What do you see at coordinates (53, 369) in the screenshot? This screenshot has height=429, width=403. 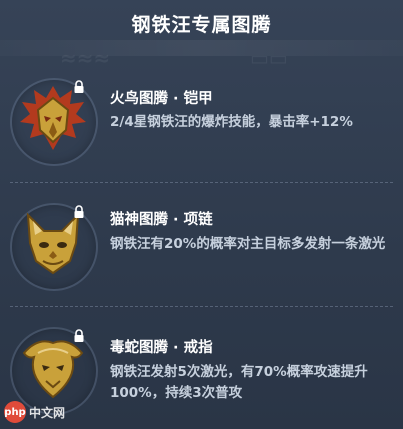 I see `viper-totem-icon` at bounding box center [53, 369].